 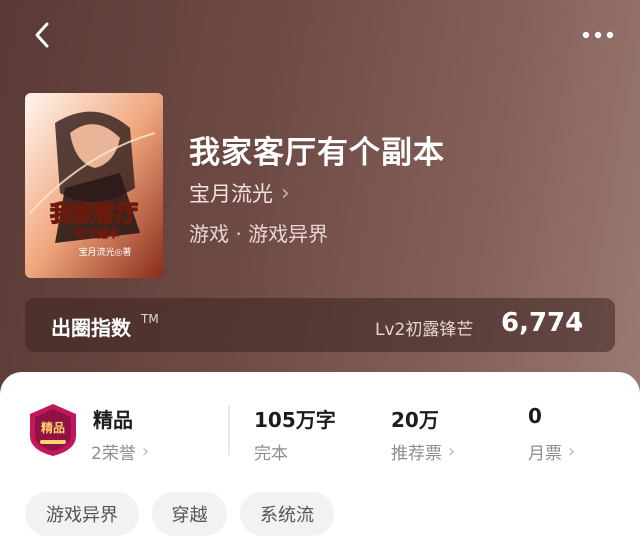 What do you see at coordinates (415, 420) in the screenshot?
I see `recommend-count: 20万` at bounding box center [415, 420].